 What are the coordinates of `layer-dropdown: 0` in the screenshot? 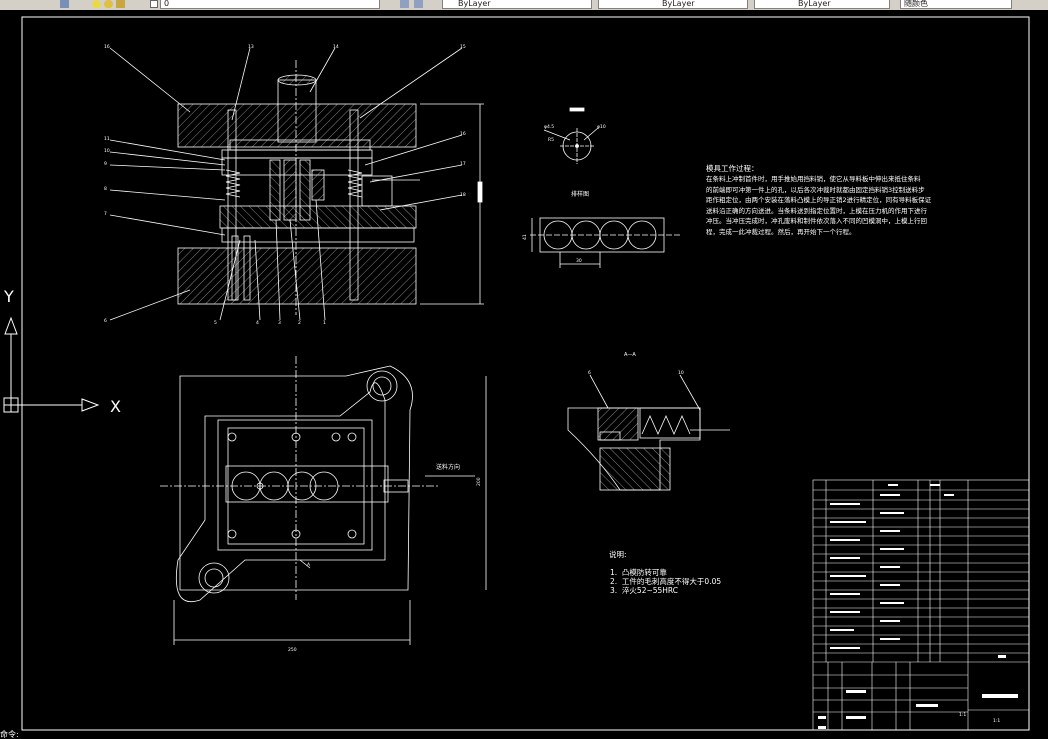 It's located at (270, 4).